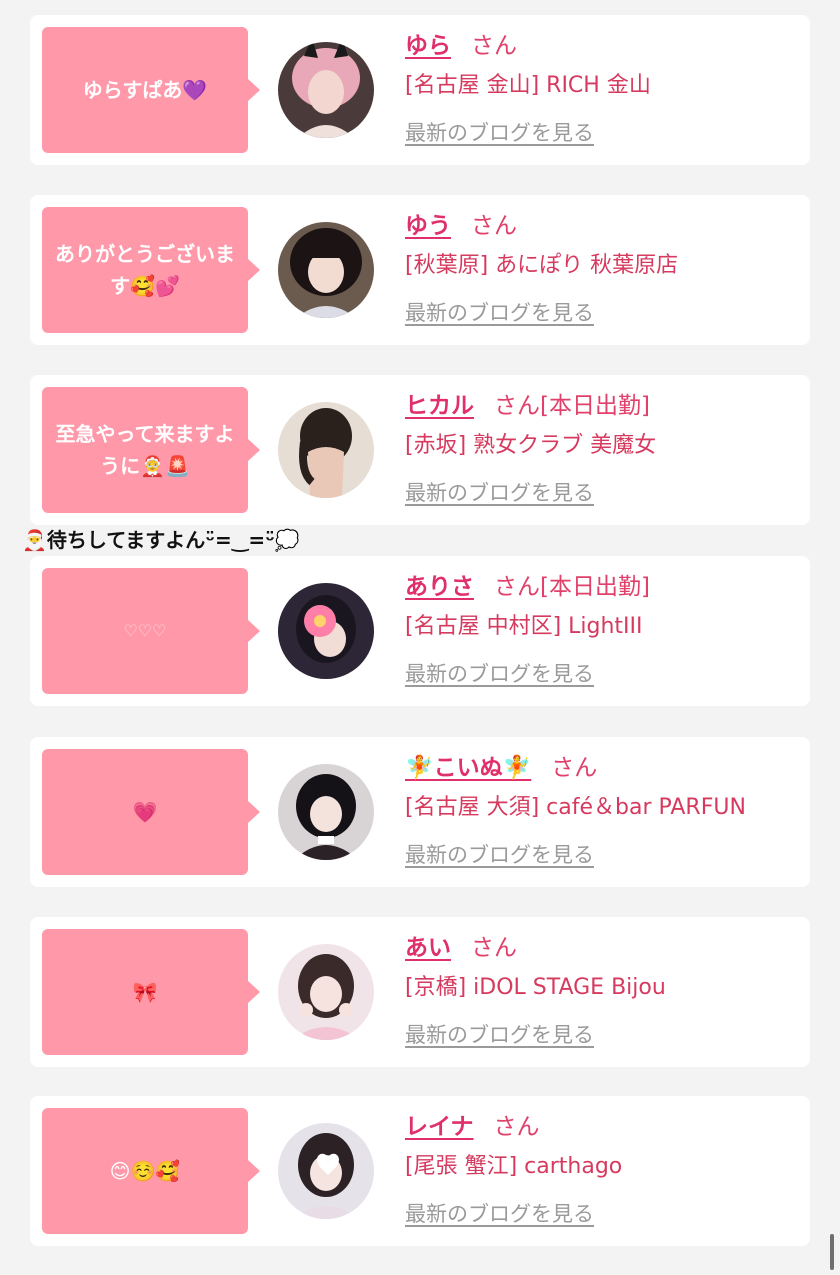  What do you see at coordinates (428, 948) in the screenshot?
I see `name-link: あい` at bounding box center [428, 948].